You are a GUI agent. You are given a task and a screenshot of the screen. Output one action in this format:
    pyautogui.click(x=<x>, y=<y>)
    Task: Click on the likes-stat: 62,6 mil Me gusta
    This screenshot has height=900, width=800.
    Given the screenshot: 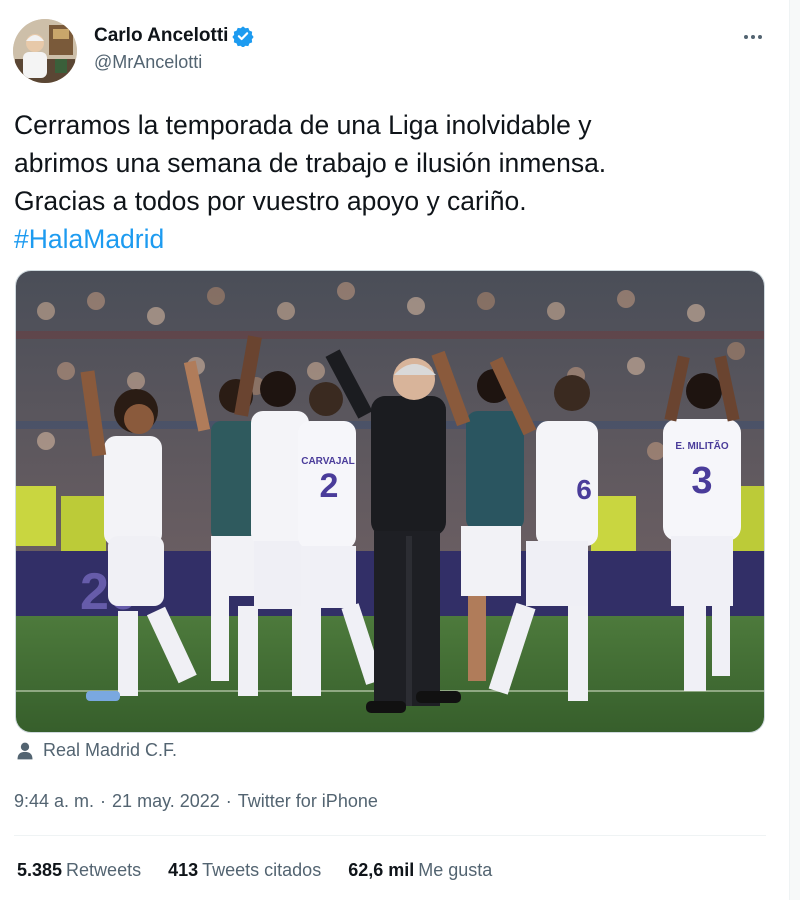 What is the action you would take?
    pyautogui.click(x=420, y=870)
    